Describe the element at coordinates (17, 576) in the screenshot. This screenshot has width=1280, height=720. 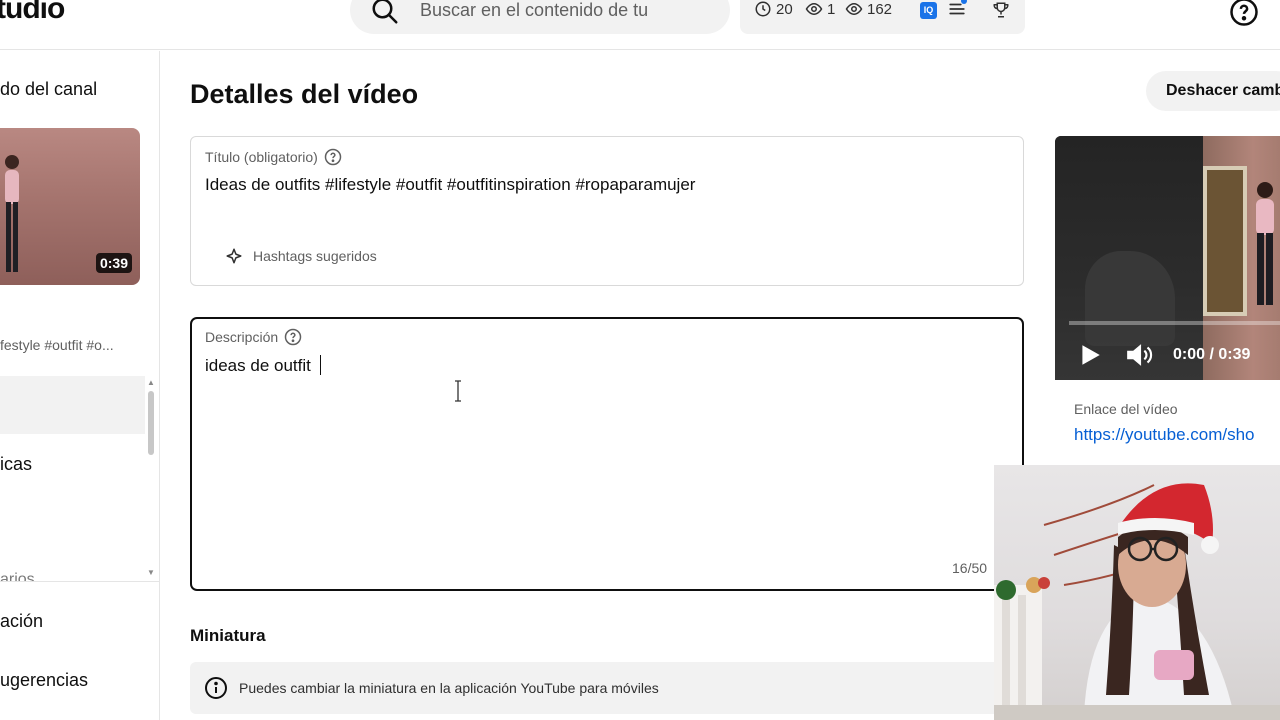
I see `sidebar-item-comments: arios` at that location.